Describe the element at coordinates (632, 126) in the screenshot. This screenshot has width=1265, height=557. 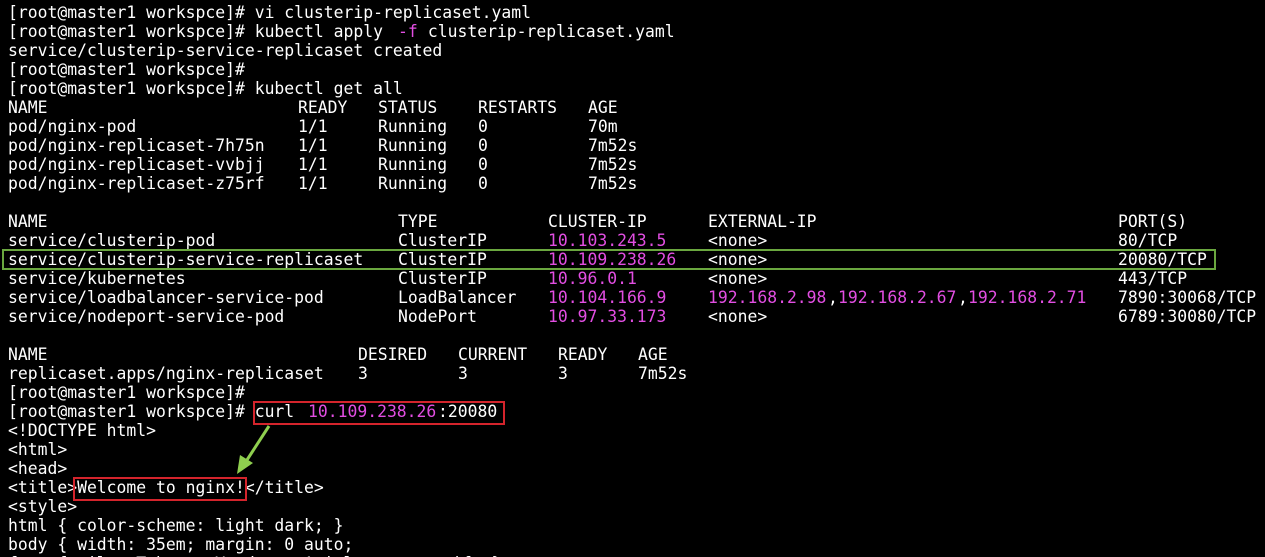
I see `terminal-line: pod/nginx-pod 1/1 Running 0 70m` at that location.